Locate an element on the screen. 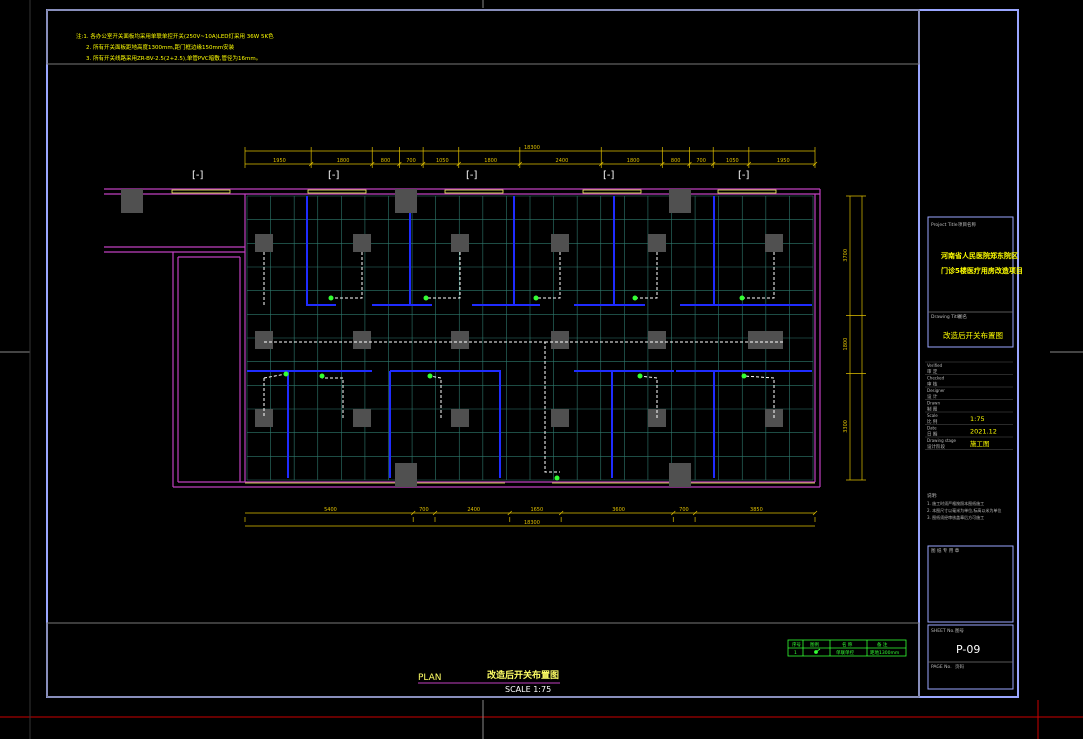 This screenshot has width=1083, height=739. sheet-number-box: SHEET No. 图号 P-09 PAGE No. 页码 is located at coordinates (970, 657).